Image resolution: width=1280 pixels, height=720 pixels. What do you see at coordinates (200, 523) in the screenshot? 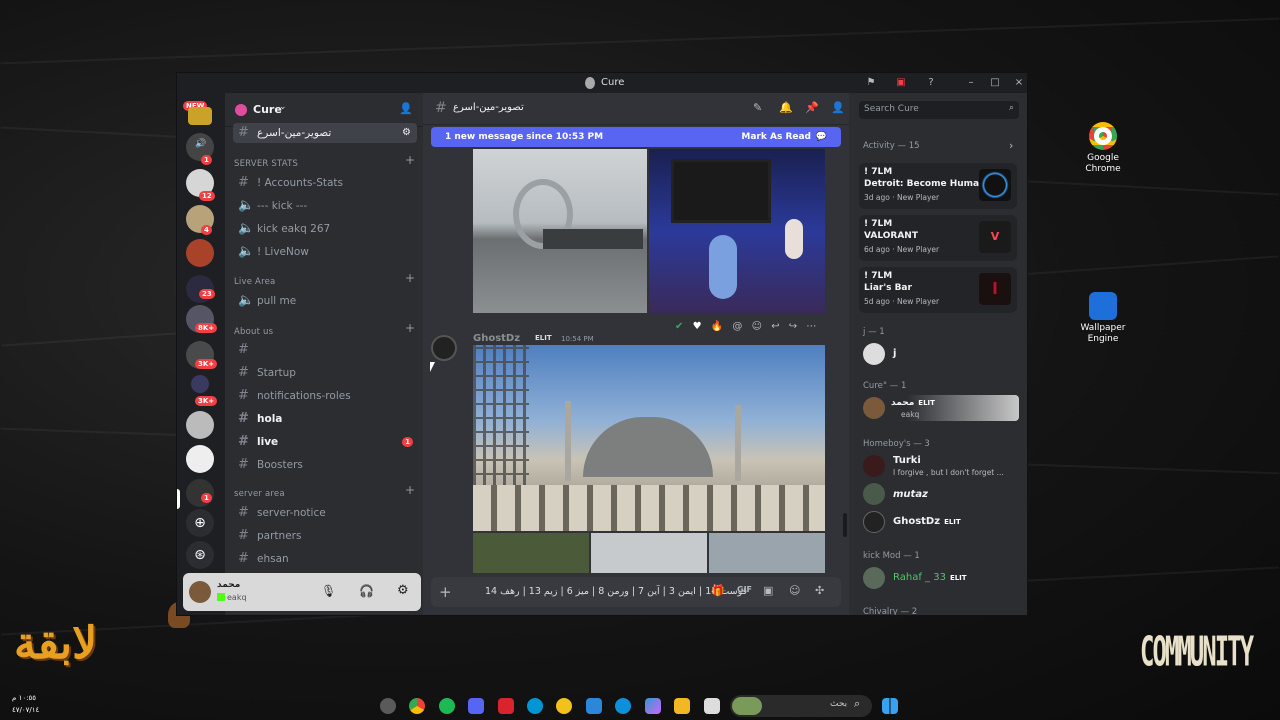
I see `add-server-button: ⊕` at bounding box center [200, 523].